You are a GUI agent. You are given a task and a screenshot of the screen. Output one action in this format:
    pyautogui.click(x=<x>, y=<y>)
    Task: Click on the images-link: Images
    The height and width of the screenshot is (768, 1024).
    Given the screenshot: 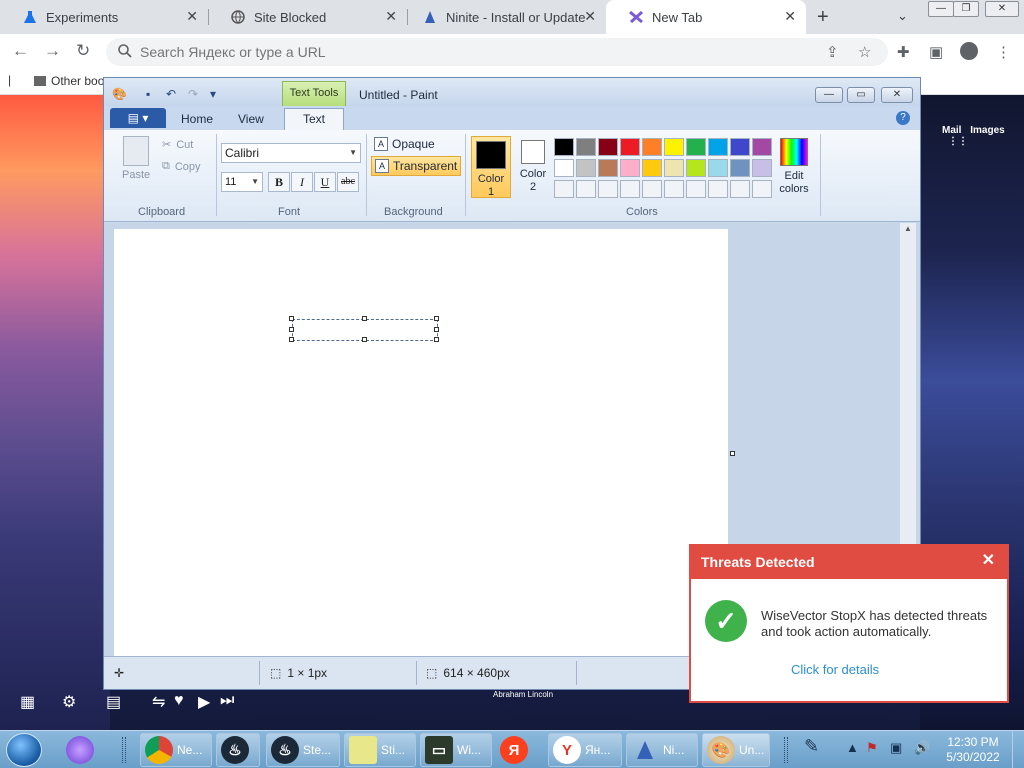 What is the action you would take?
    pyautogui.click(x=987, y=130)
    